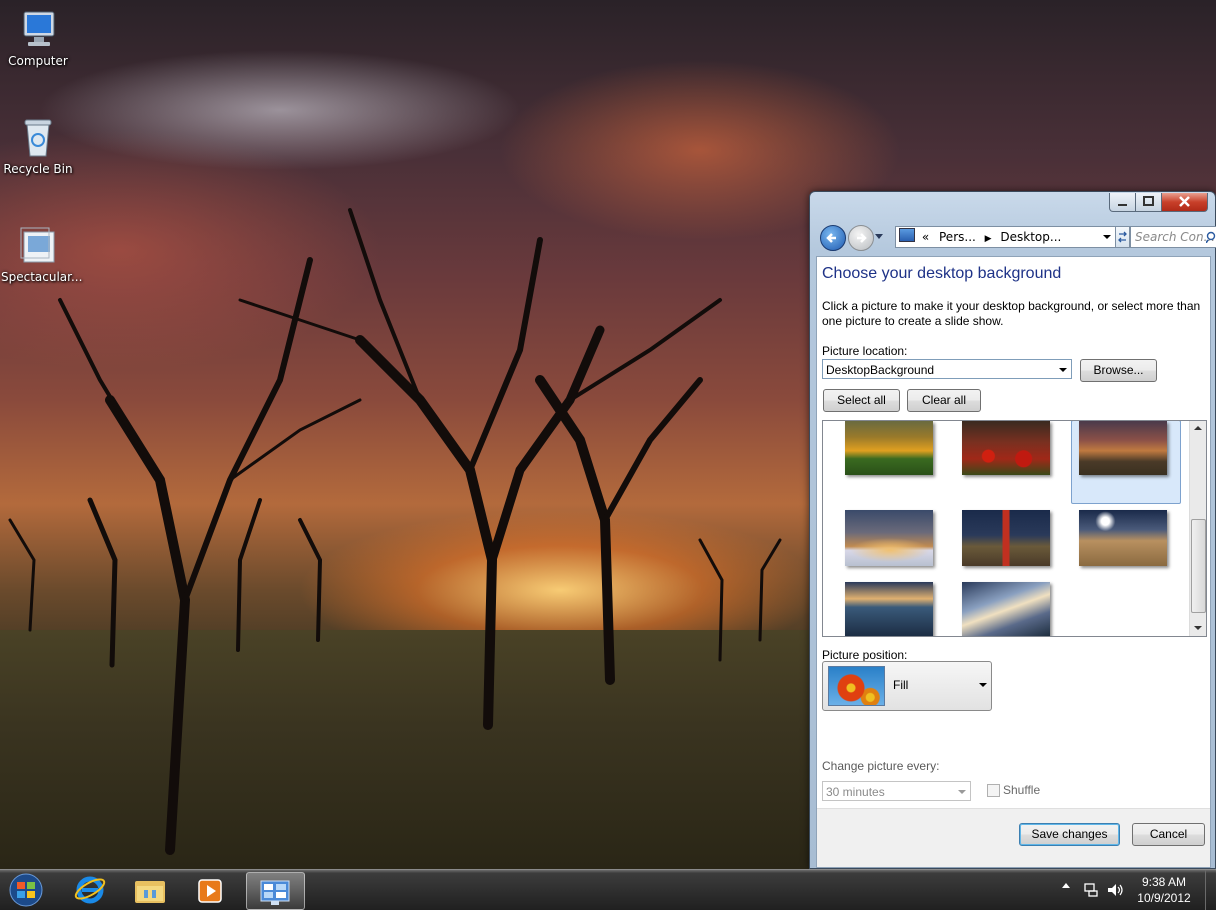 Image resolution: width=1216 pixels, height=912 pixels. Describe the element at coordinates (1022, 790) in the screenshot. I see `shuffle-label: Shuffle` at that location.